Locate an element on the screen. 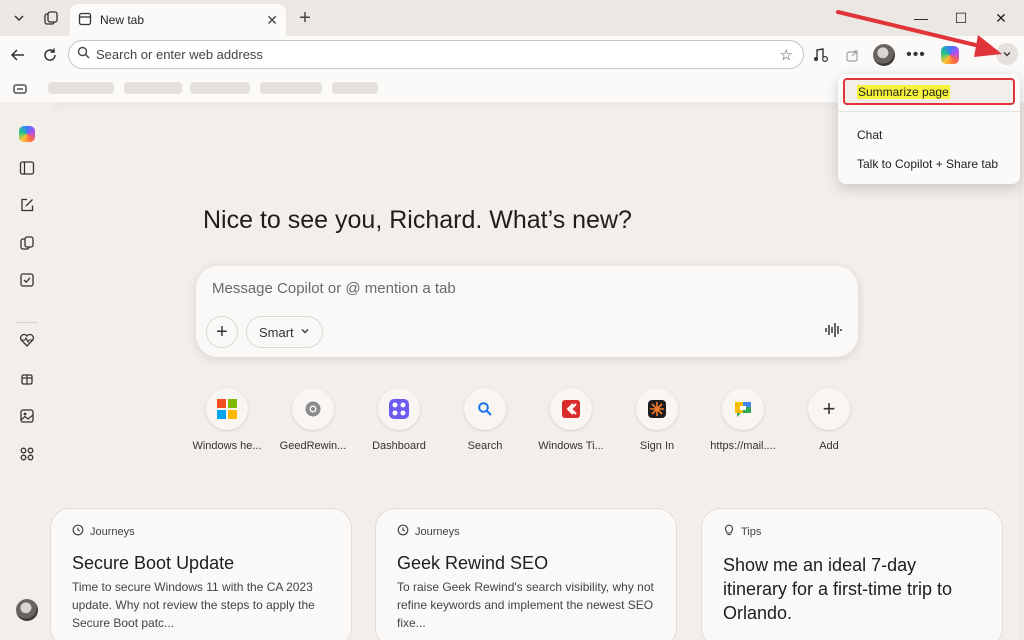  minimize-button: — is located at coordinates (921, 18).